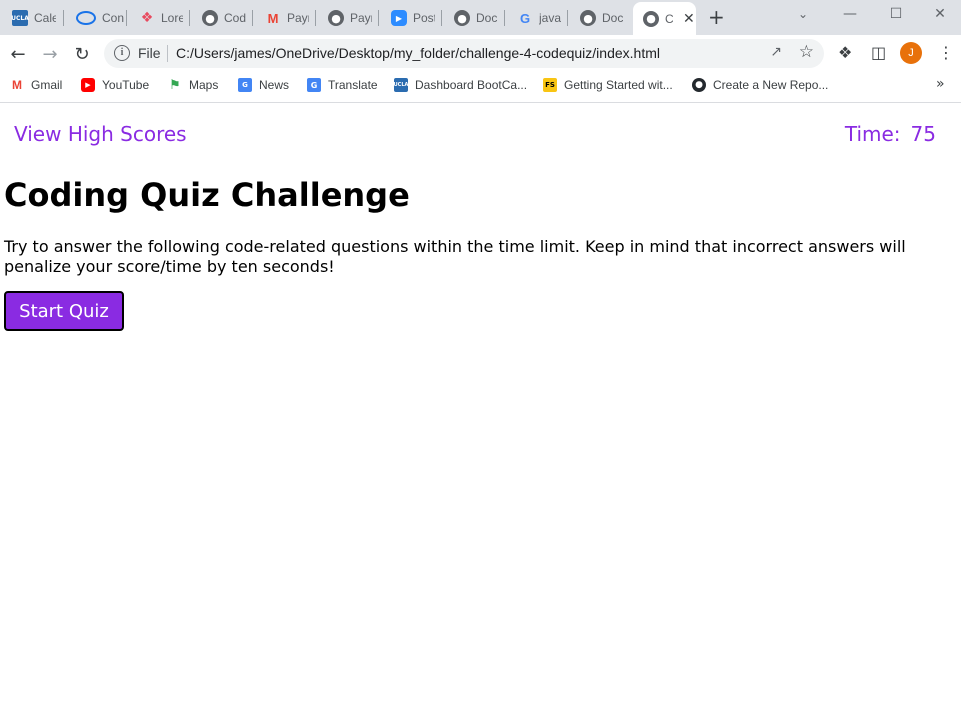  I want to click on tab-title: Cale, so click(45, 18).